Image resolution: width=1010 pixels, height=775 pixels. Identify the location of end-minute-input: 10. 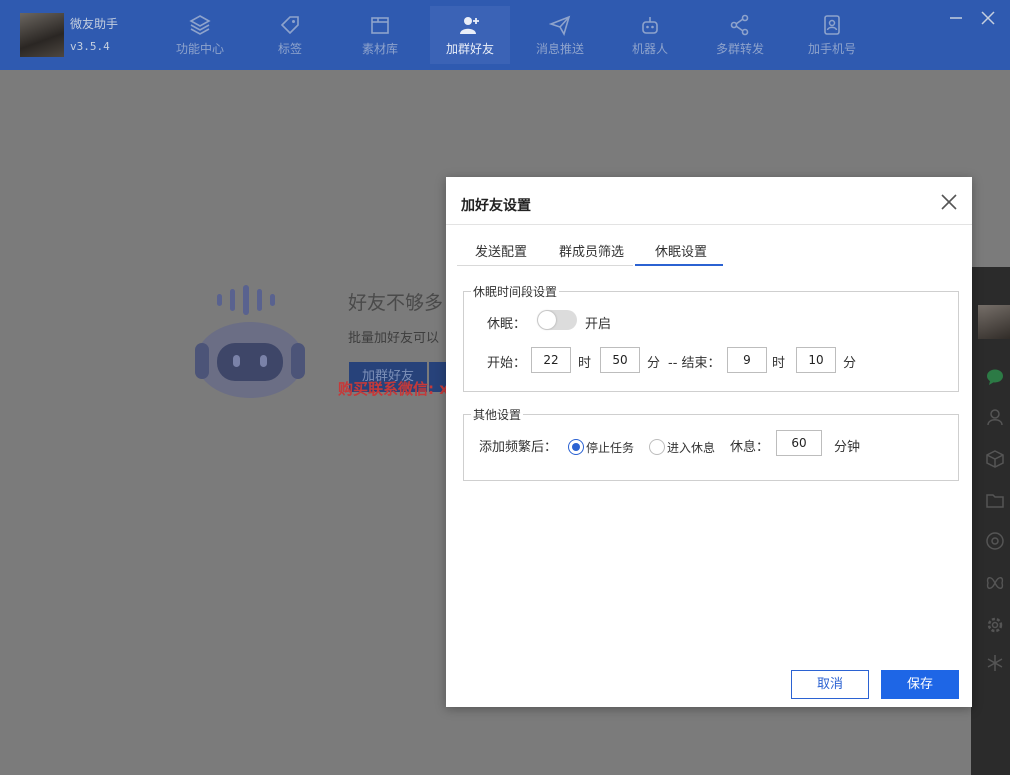
(816, 360).